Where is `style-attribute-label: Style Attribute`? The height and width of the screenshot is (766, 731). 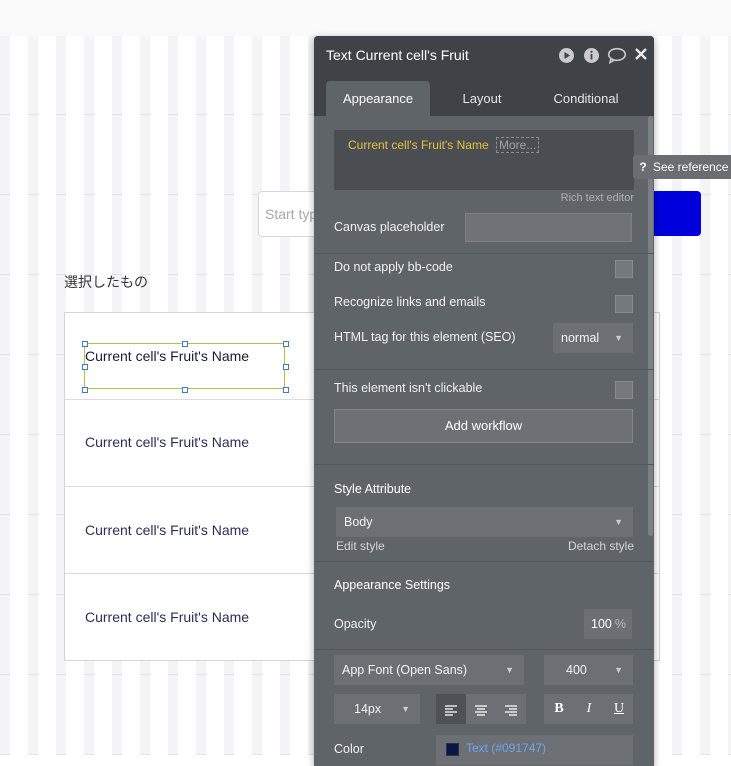 style-attribute-label: Style Attribute is located at coordinates (373, 489).